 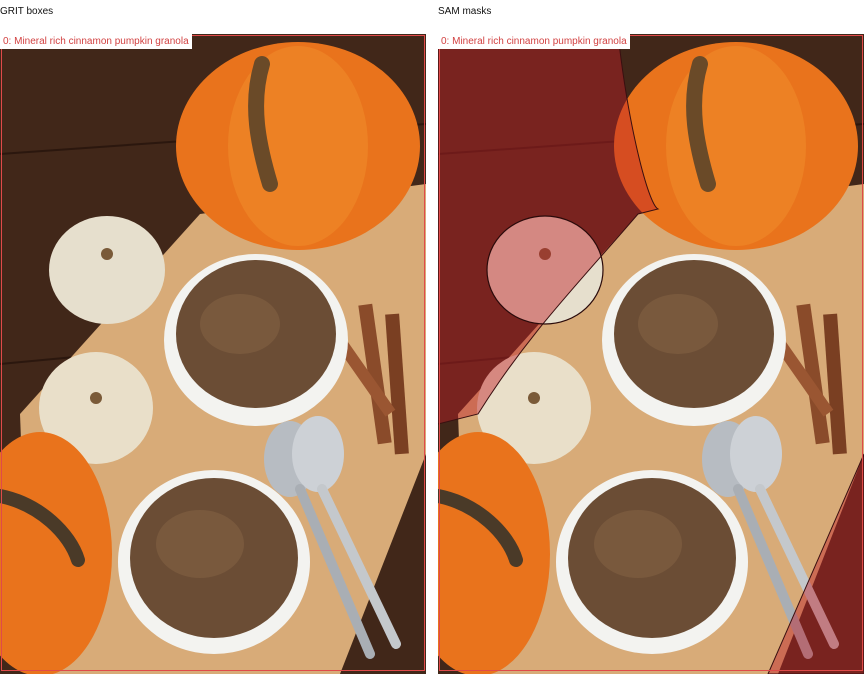 What do you see at coordinates (465, 11) in the screenshot?
I see `right-panel-title: SAM masks` at bounding box center [465, 11].